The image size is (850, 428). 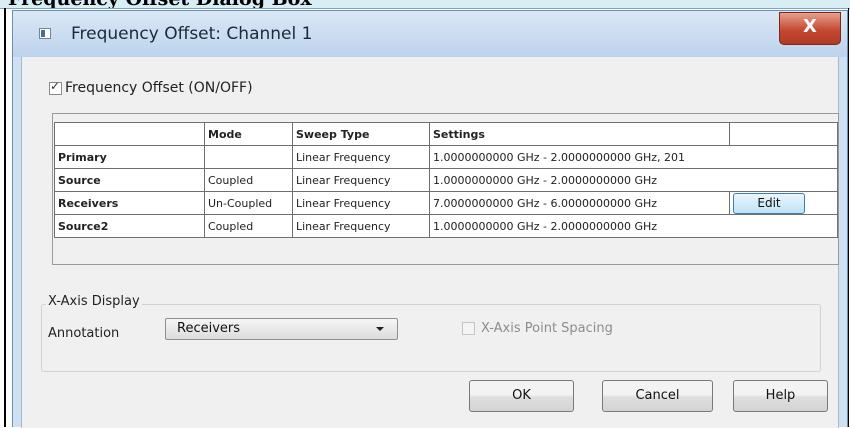 I want to click on row-name-cell: Receivers, so click(x=129, y=203).